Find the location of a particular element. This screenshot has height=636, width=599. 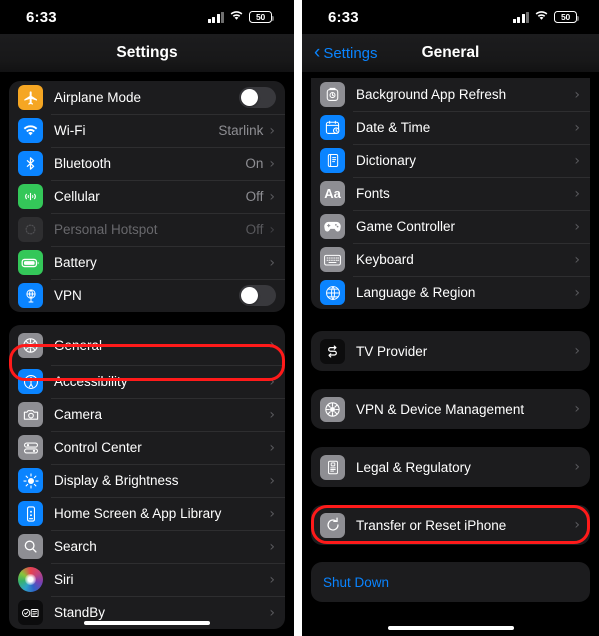

list-item-language-region: Language & Region › is located at coordinates (450, 292).